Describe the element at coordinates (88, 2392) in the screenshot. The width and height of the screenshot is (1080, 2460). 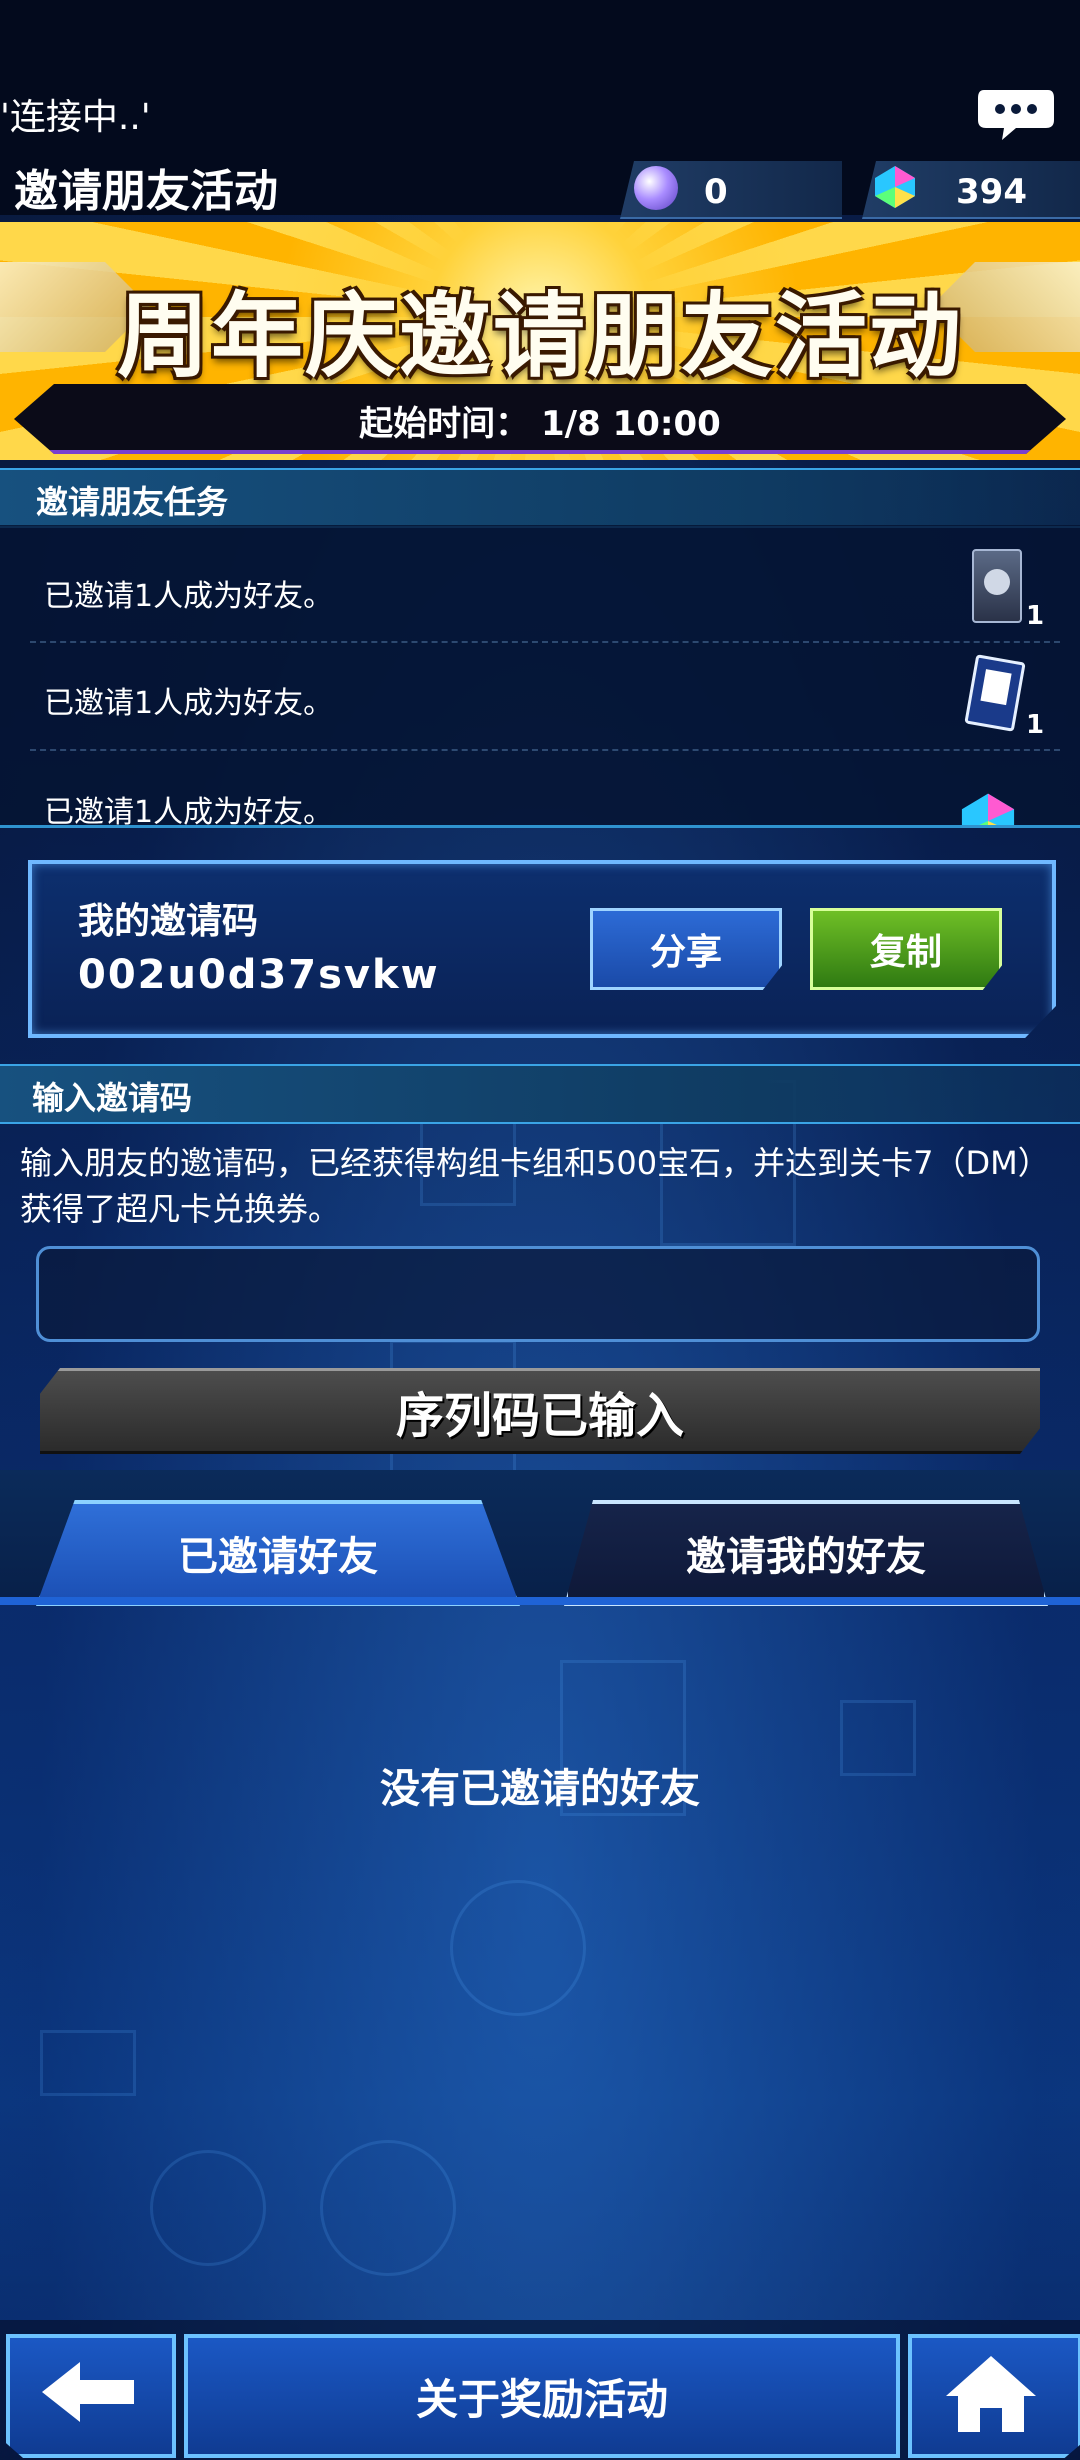
I see `arrow-left-icon` at that location.